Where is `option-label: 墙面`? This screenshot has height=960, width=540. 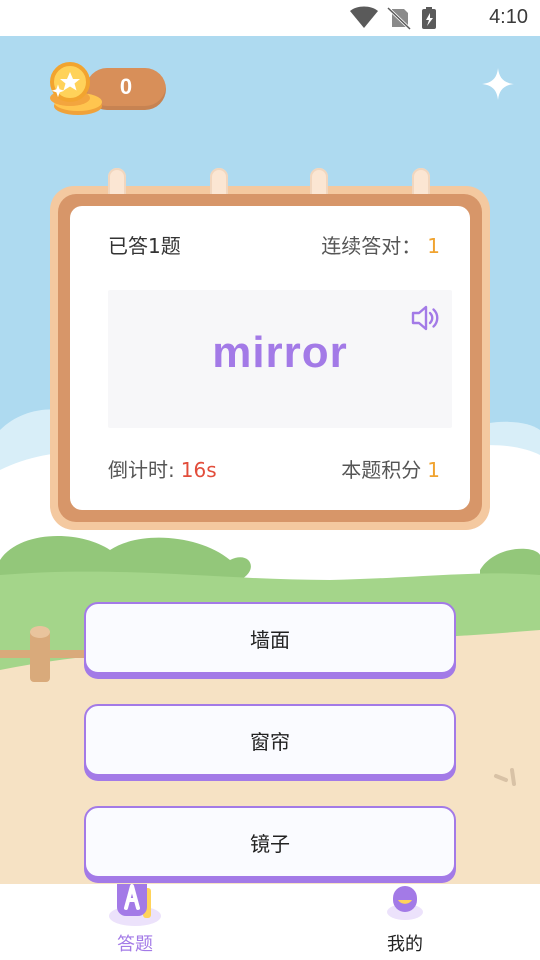 option-label: 墙面 is located at coordinates (270, 640).